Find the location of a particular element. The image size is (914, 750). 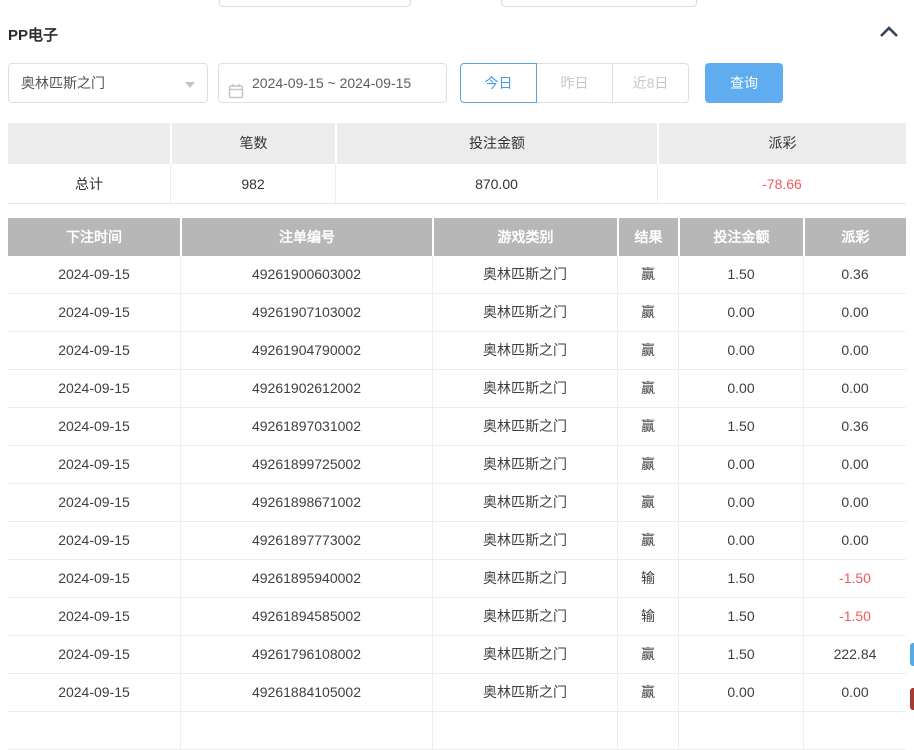

table-cell: 49261884105002 is located at coordinates (306, 693).